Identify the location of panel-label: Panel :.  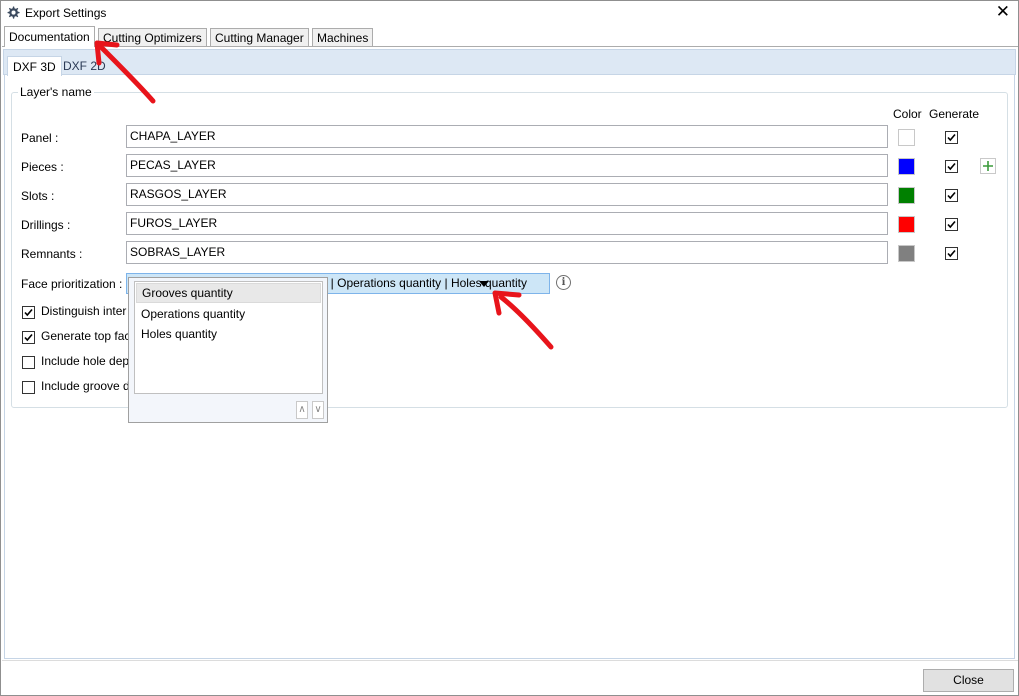
(40, 138).